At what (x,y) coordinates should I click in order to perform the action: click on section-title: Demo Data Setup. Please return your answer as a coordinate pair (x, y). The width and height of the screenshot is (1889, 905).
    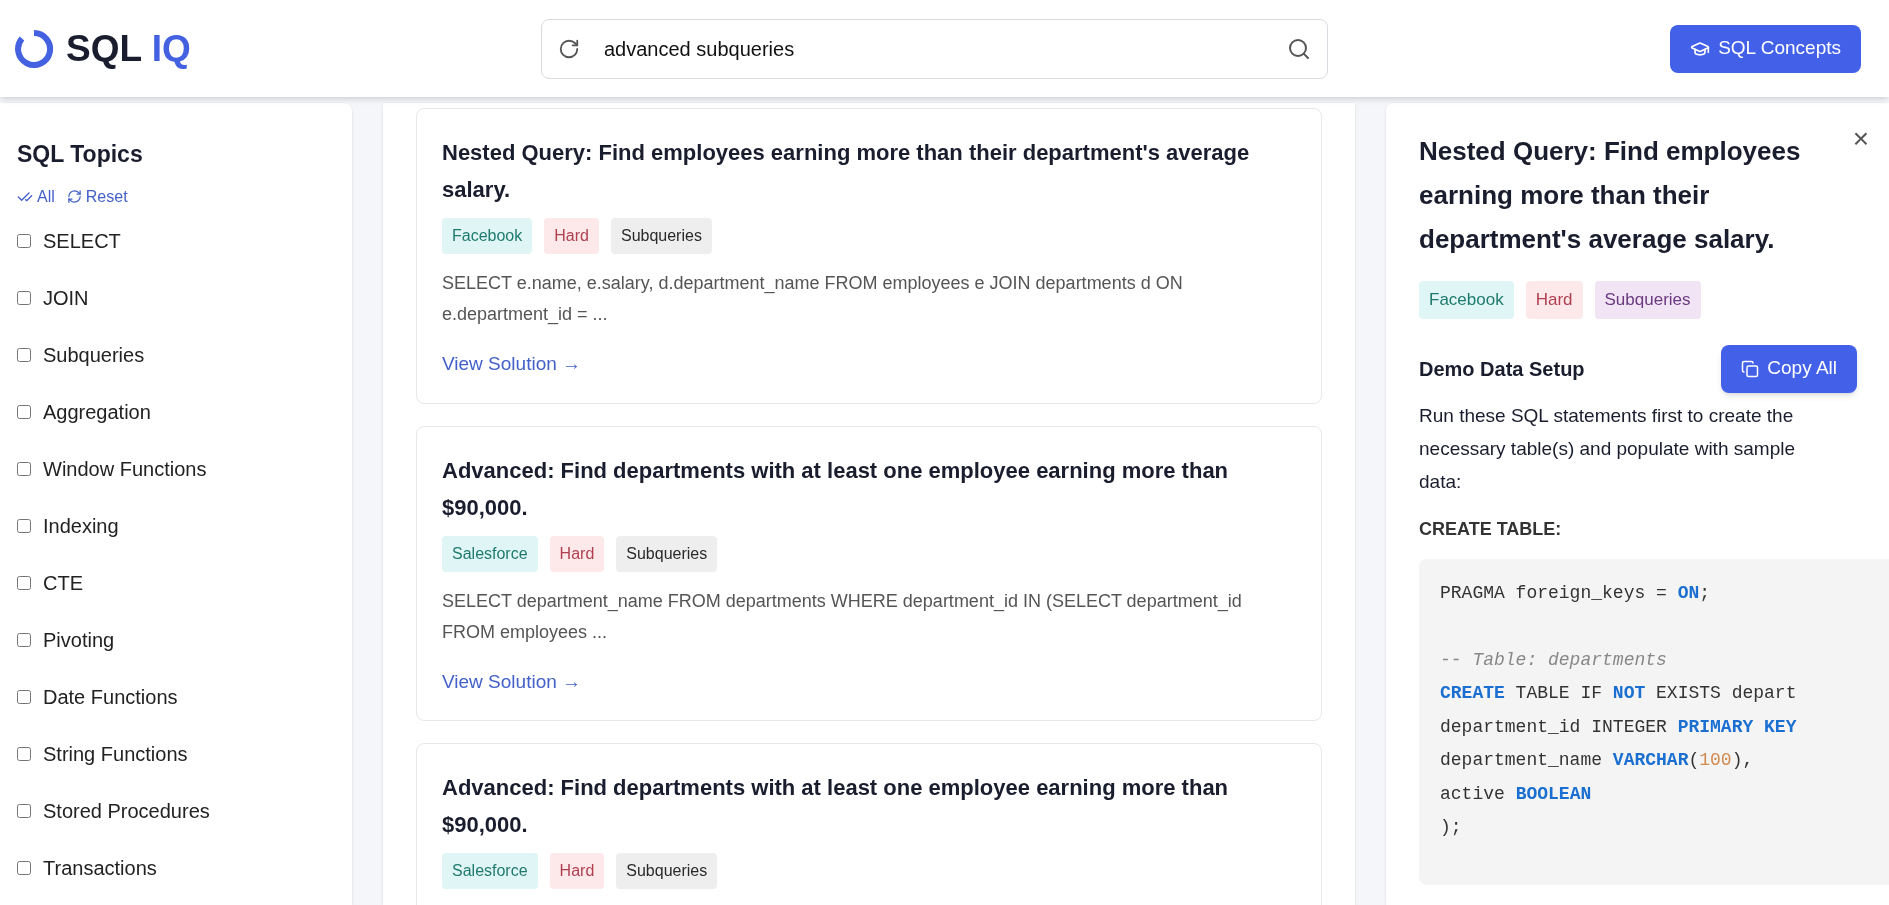
    Looking at the image, I should click on (1502, 369).